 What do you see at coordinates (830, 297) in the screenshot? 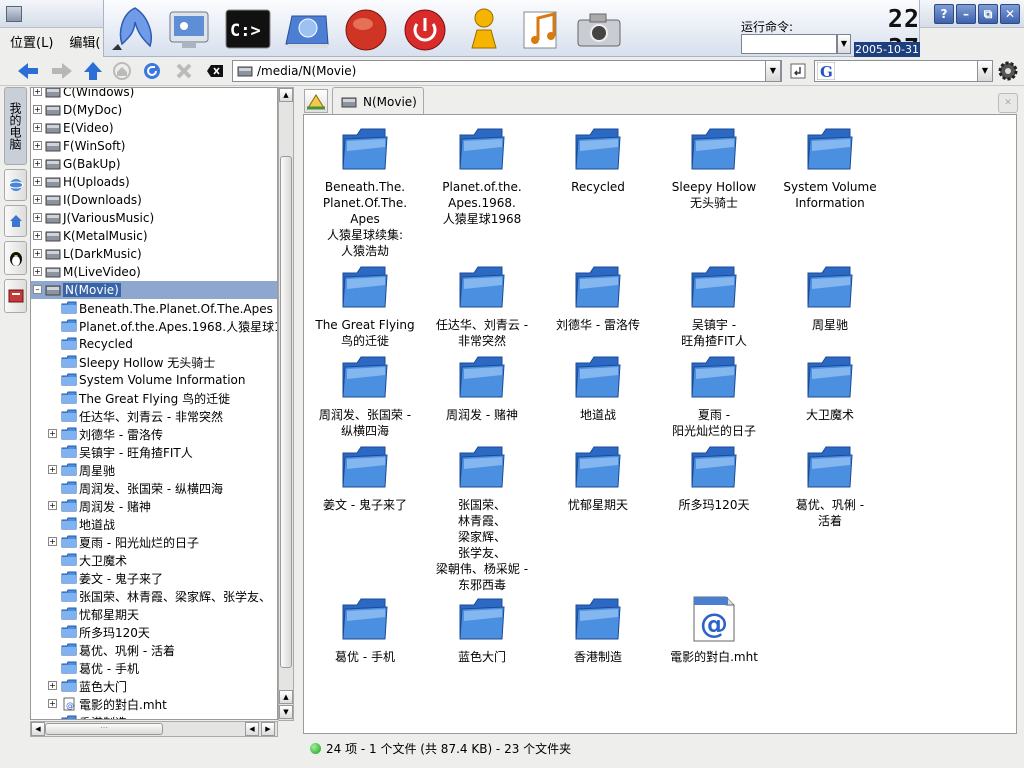
I see `file-item: 周星驰` at bounding box center [830, 297].